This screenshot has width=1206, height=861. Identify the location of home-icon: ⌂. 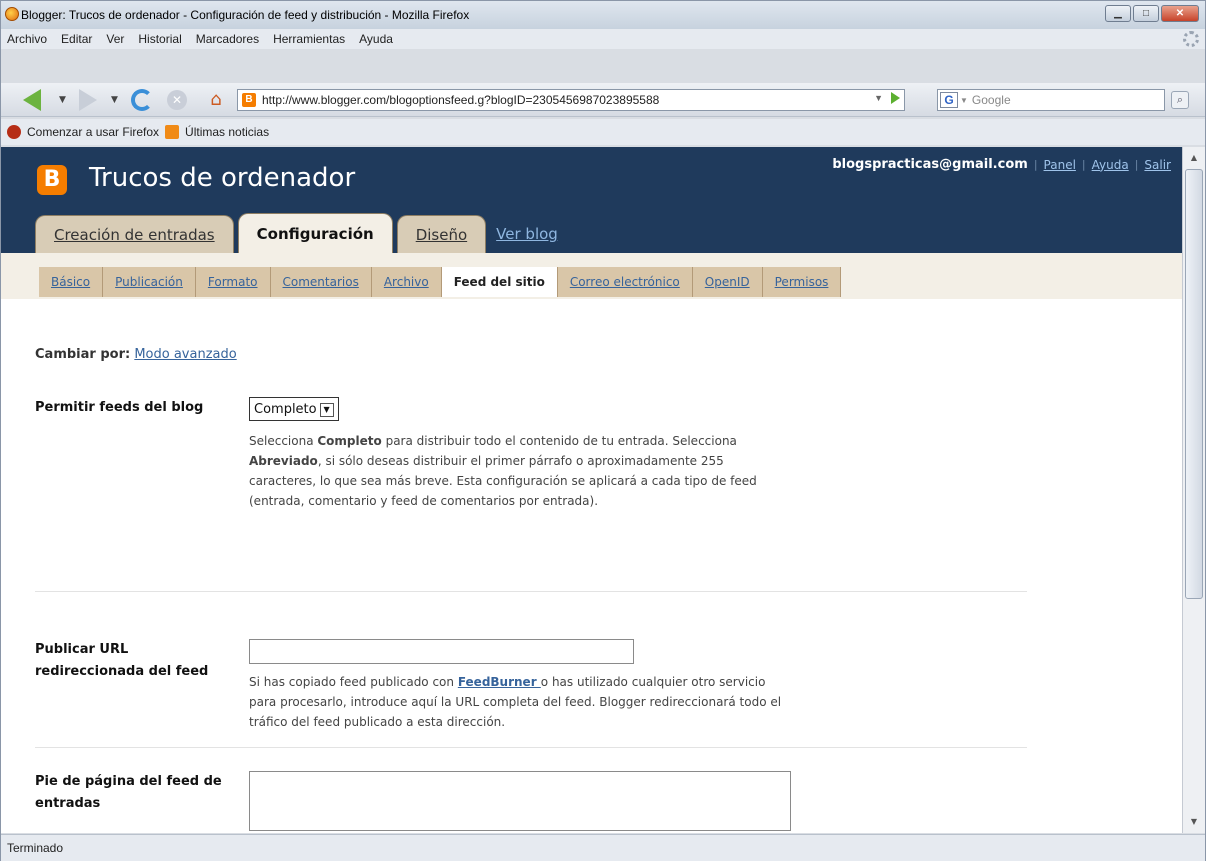
(216, 99).